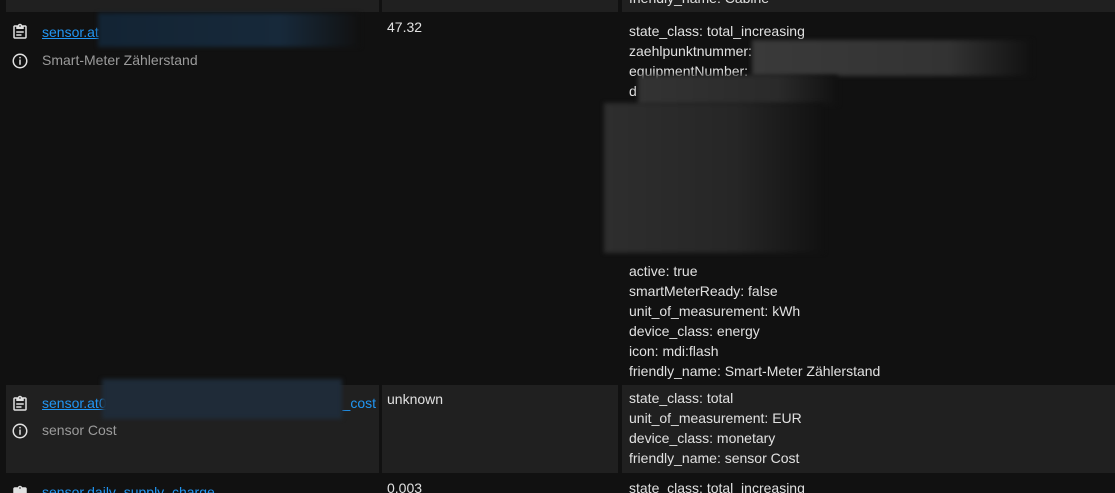 The image size is (1115, 493). I want to click on state-value: unknown, so click(500, 429).